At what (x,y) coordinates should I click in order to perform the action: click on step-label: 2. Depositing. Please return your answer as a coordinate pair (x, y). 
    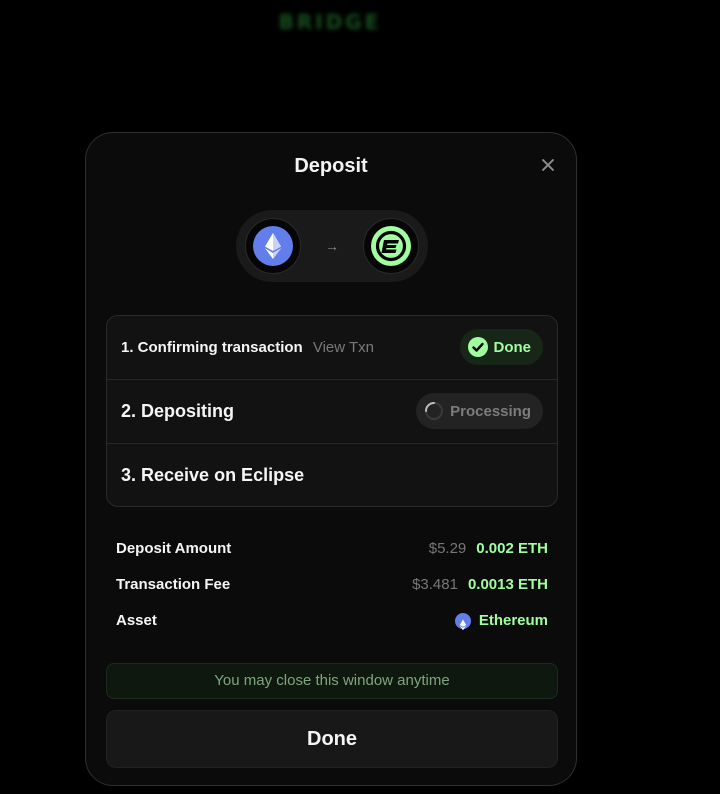
    Looking at the image, I should click on (178, 411).